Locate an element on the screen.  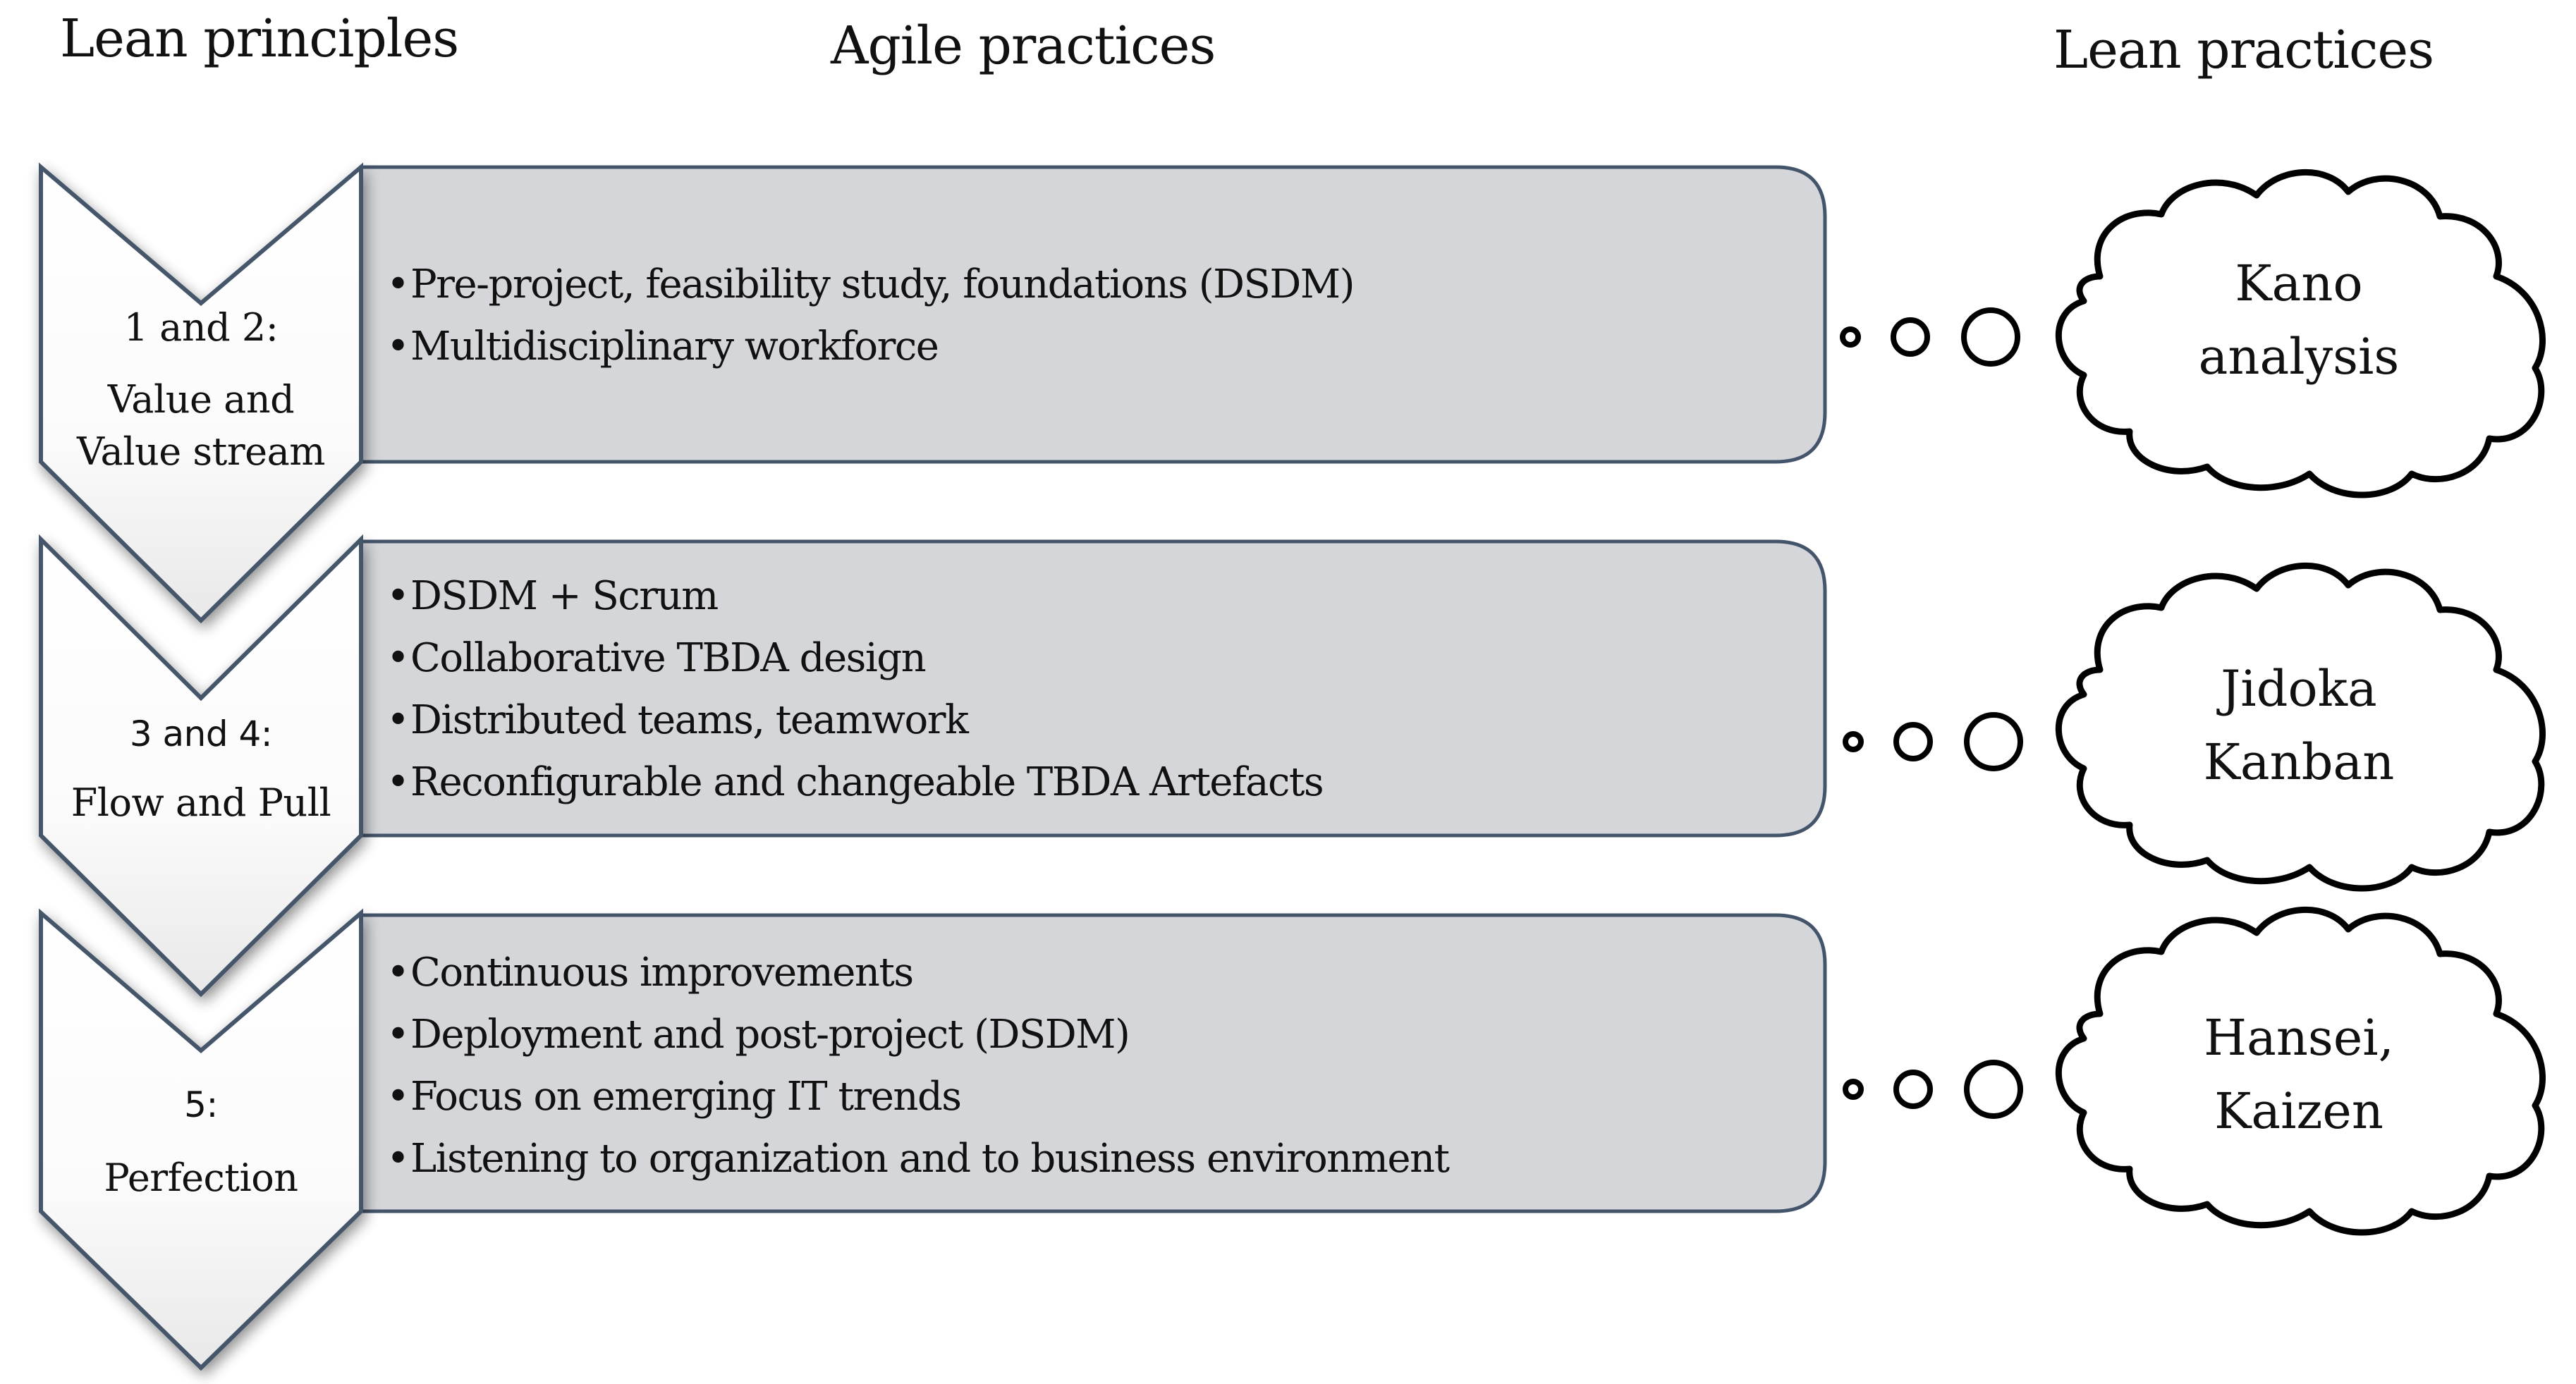
lean-practice-line: Kanban is located at coordinates (2299, 762).